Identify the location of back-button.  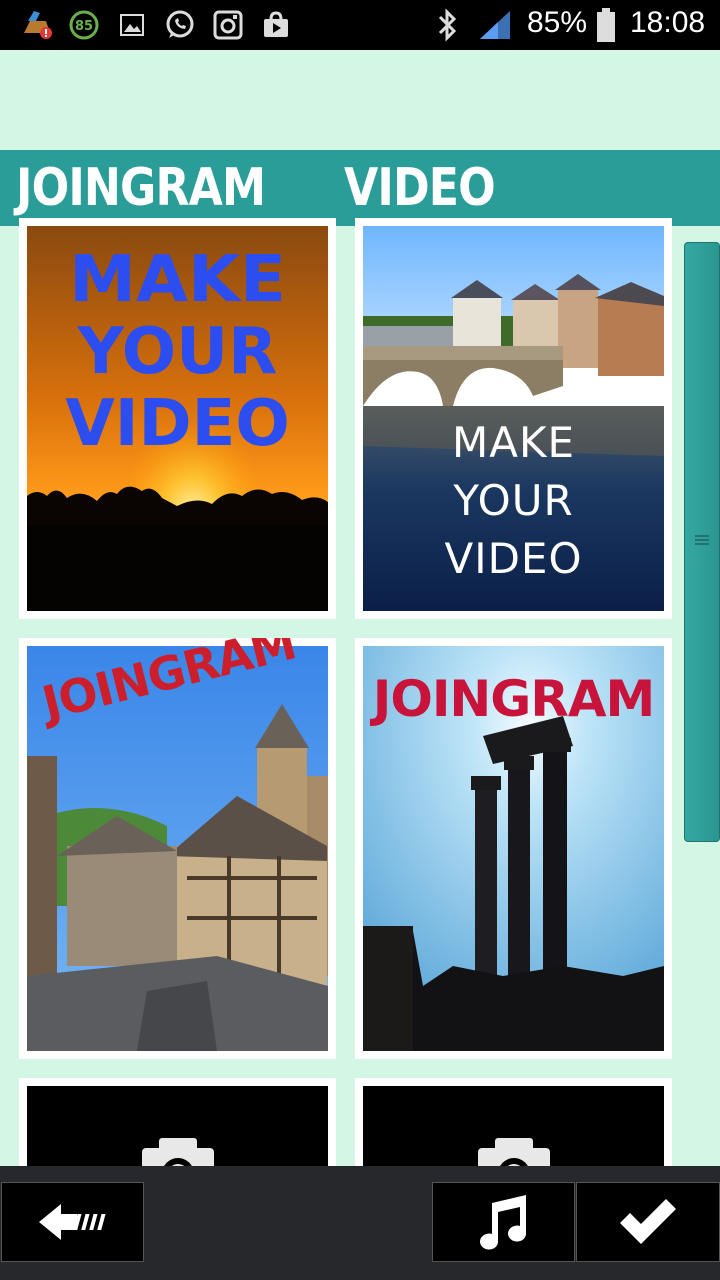
(72, 1222).